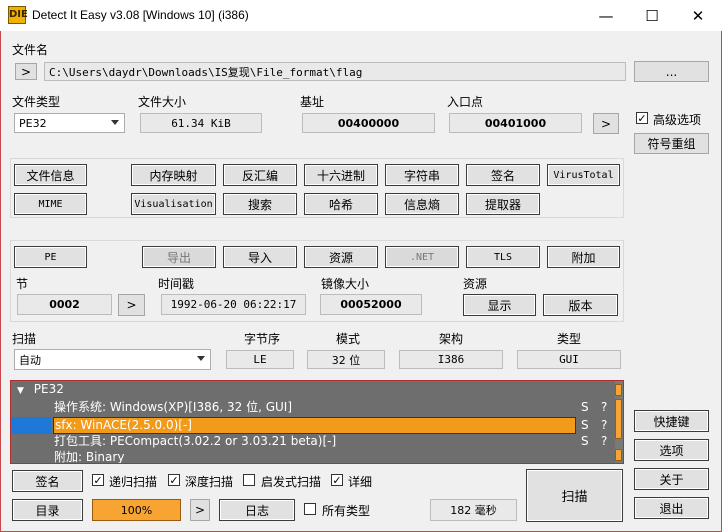 This screenshot has width=722, height=532. I want to click on more-button: >, so click(200, 510).